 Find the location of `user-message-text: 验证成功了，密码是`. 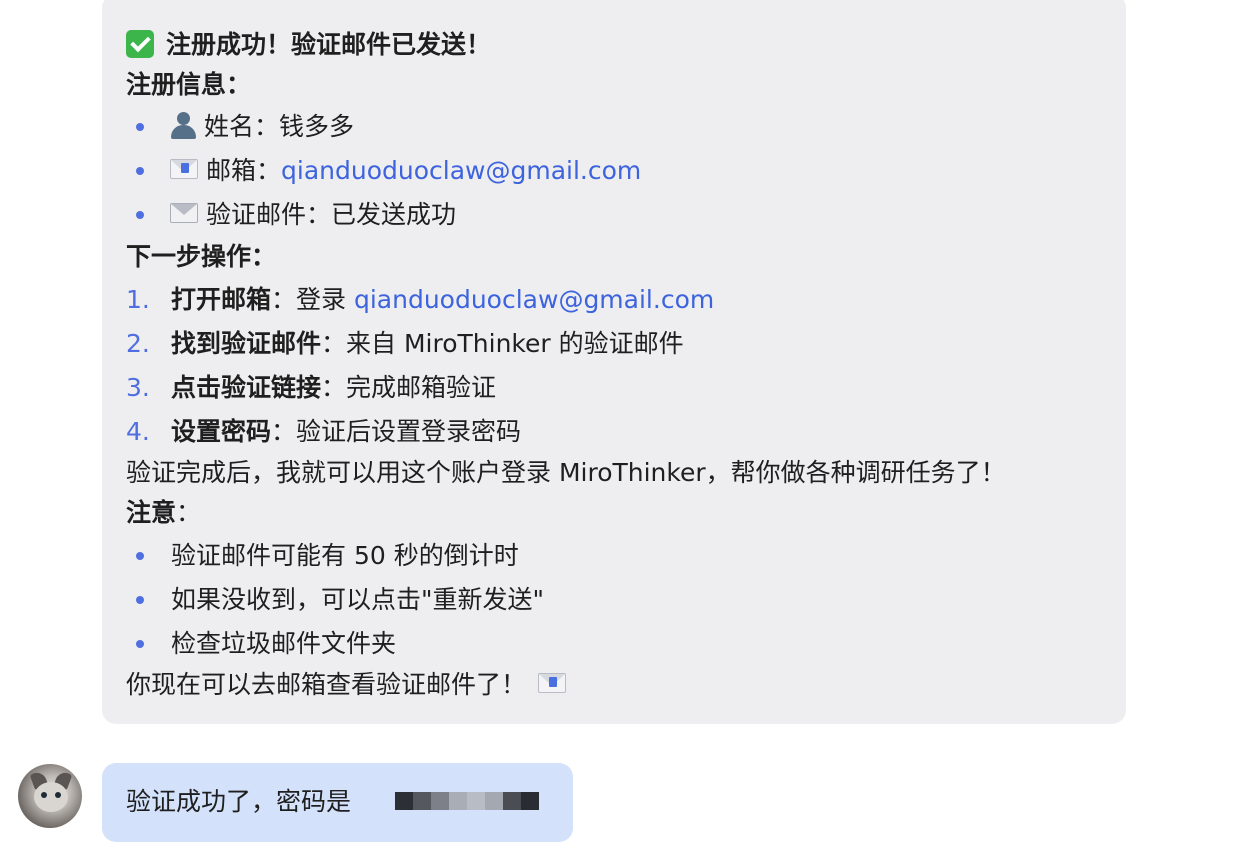

user-message-text: 验证成功了，密码是 is located at coordinates (239, 801).